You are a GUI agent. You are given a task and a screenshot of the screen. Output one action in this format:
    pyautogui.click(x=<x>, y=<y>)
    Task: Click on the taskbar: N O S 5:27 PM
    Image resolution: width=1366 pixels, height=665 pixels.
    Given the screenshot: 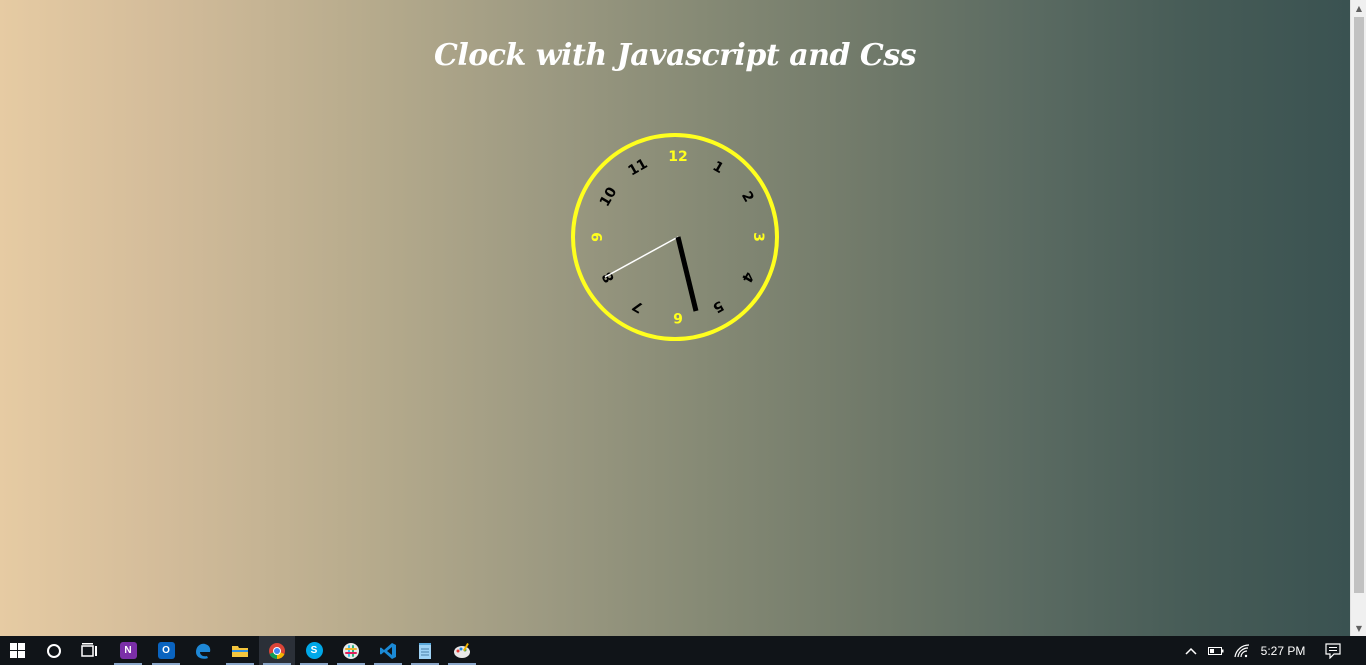 What is the action you would take?
    pyautogui.click(x=683, y=650)
    